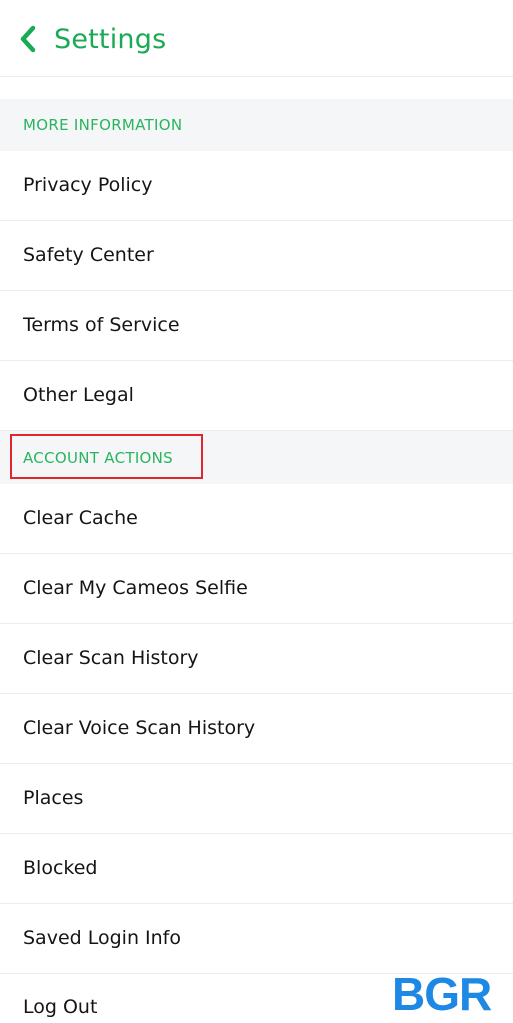 This screenshot has width=513, height=1023. Describe the element at coordinates (256, 396) in the screenshot. I see `settings-item-other-legal: Other Legal` at that location.